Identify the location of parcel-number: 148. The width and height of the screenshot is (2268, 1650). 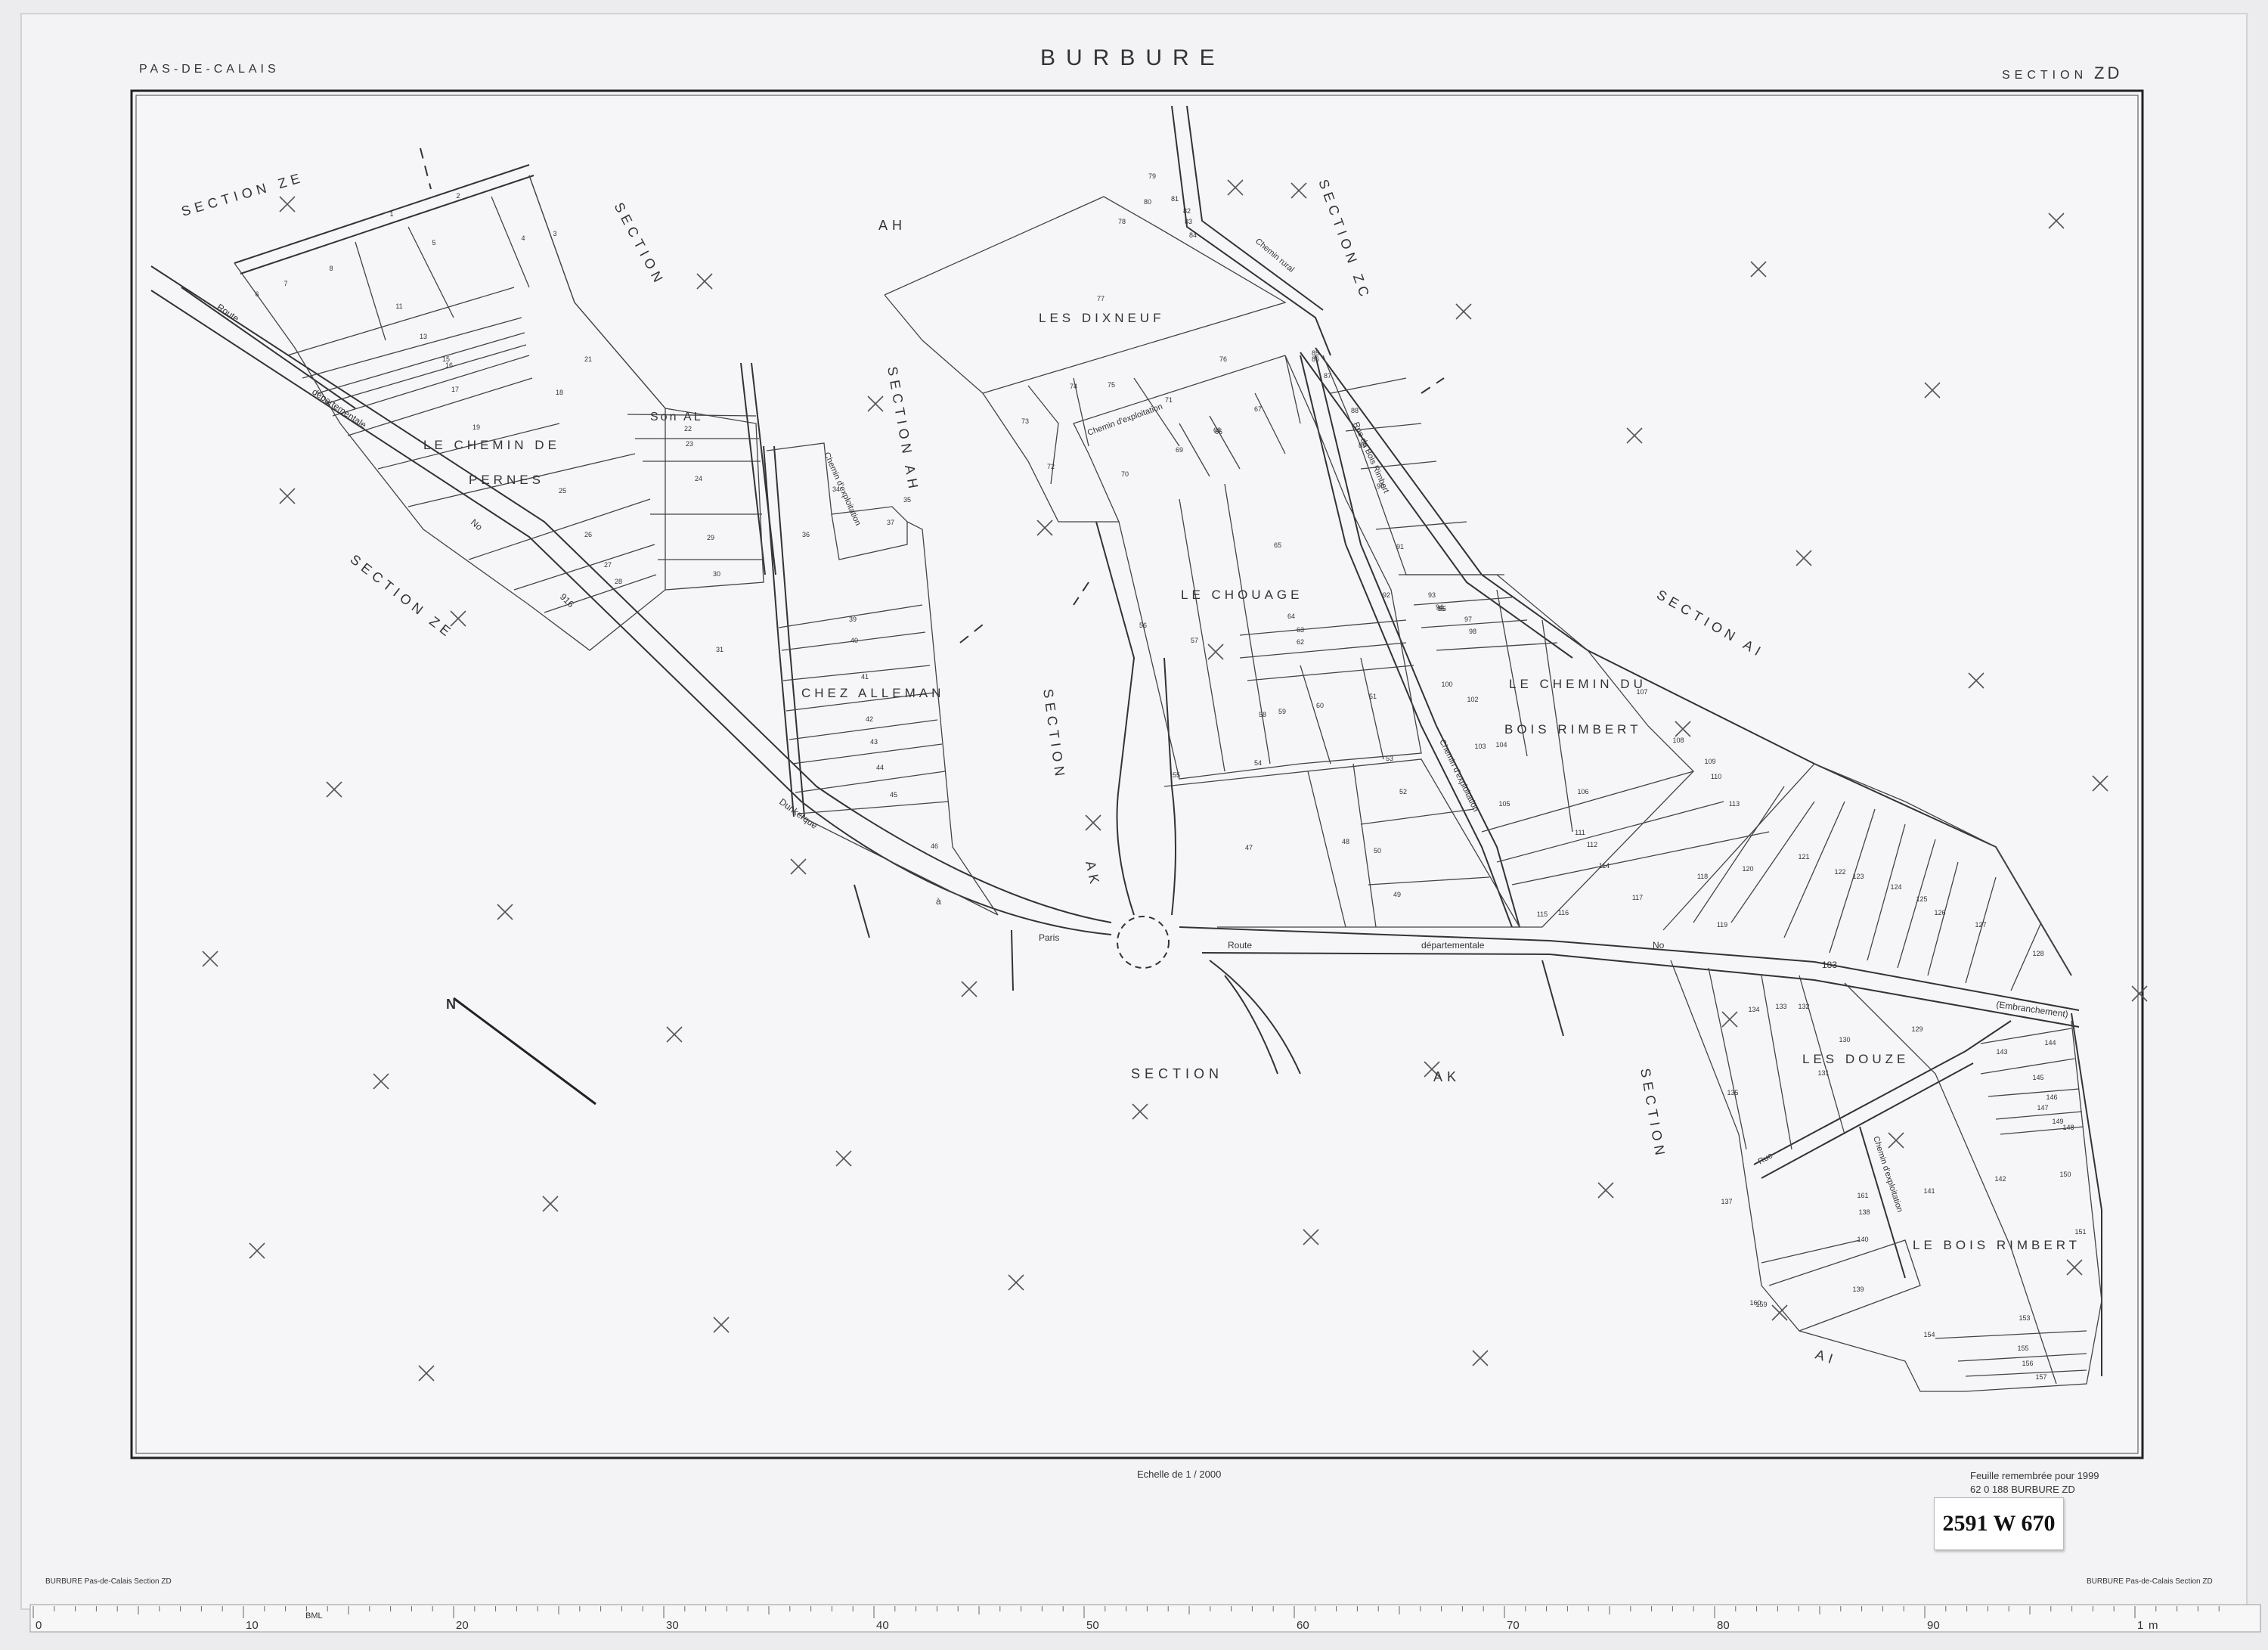
(2068, 1128).